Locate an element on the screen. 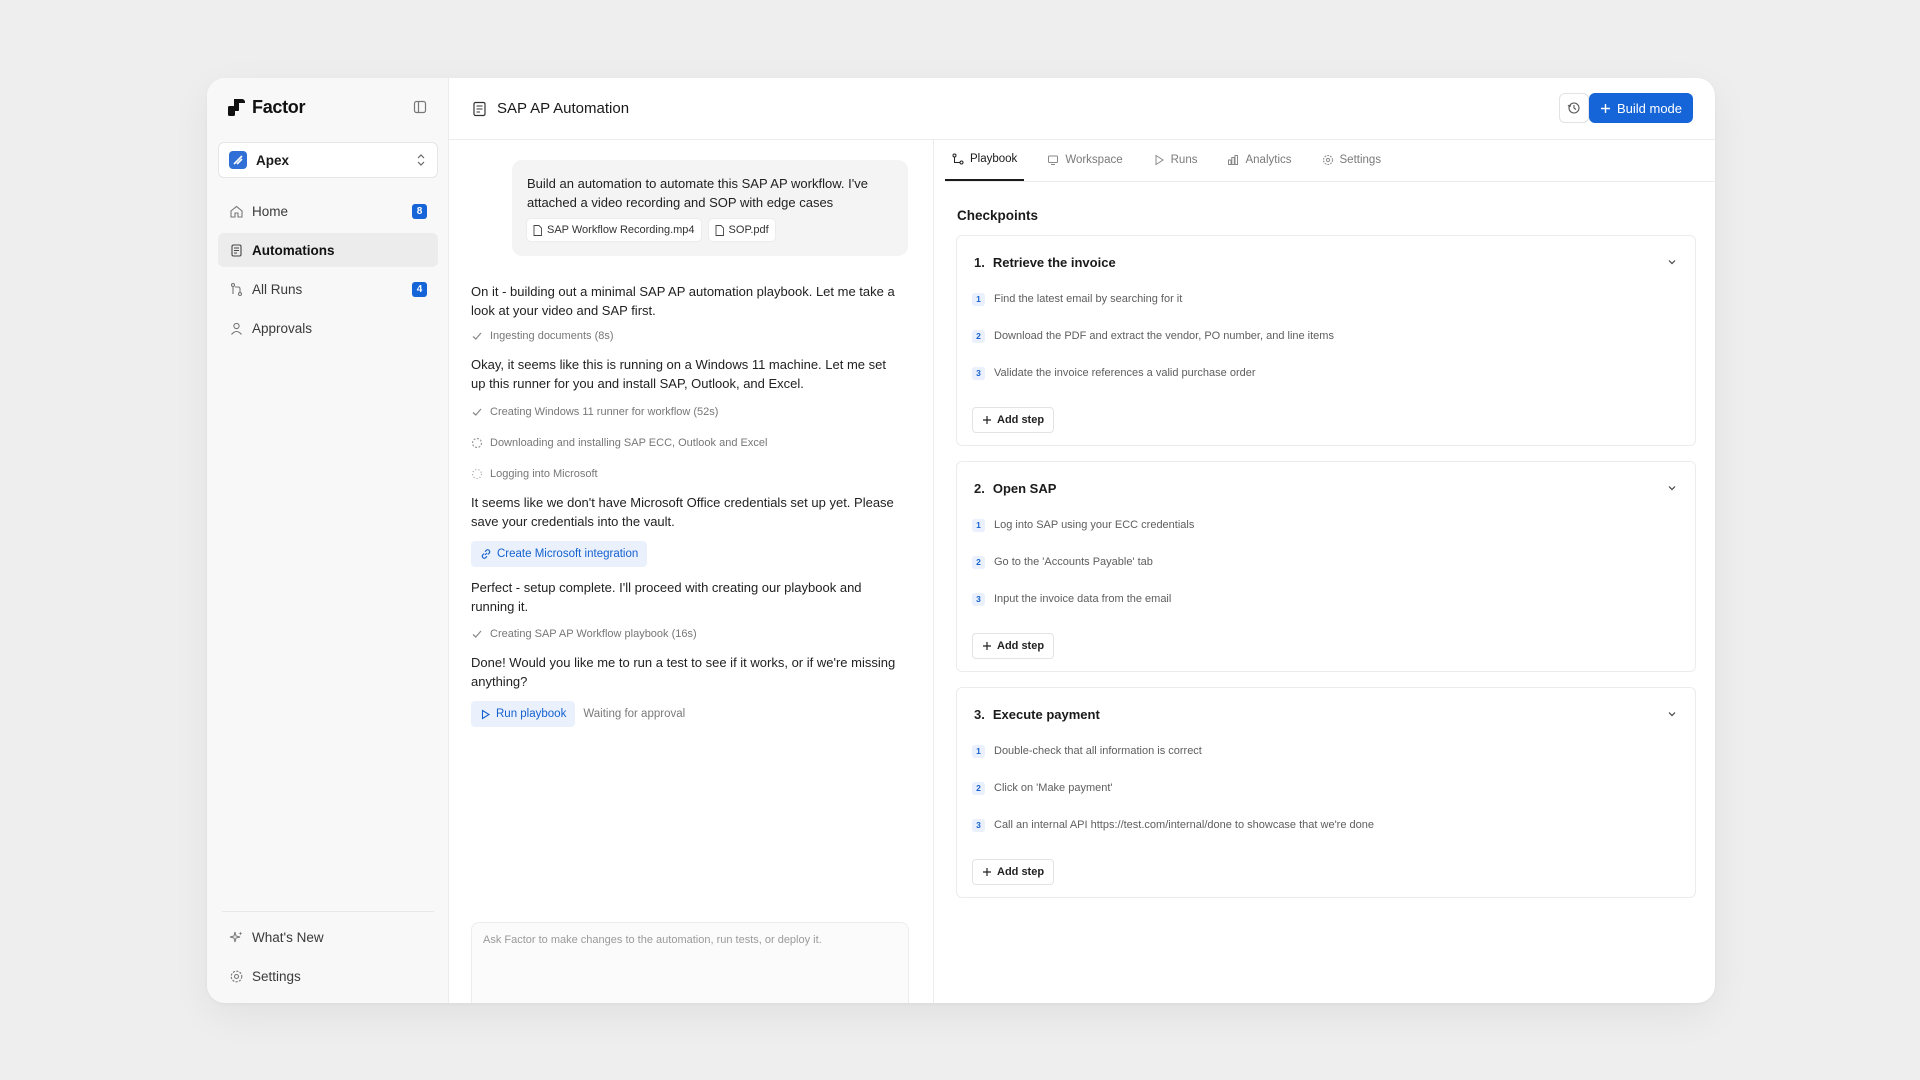  attachment-video: SAP Workflow Recording.mp4 is located at coordinates (614, 230).